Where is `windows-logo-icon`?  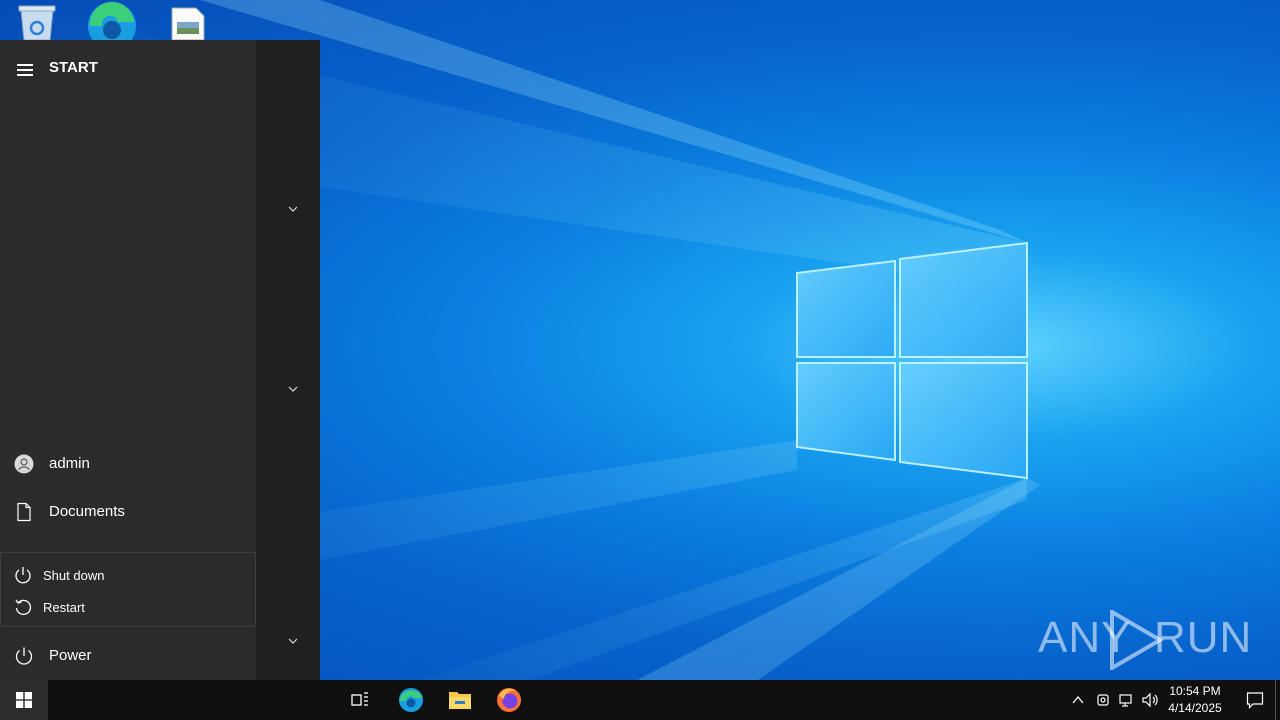 windows-logo-icon is located at coordinates (24, 700).